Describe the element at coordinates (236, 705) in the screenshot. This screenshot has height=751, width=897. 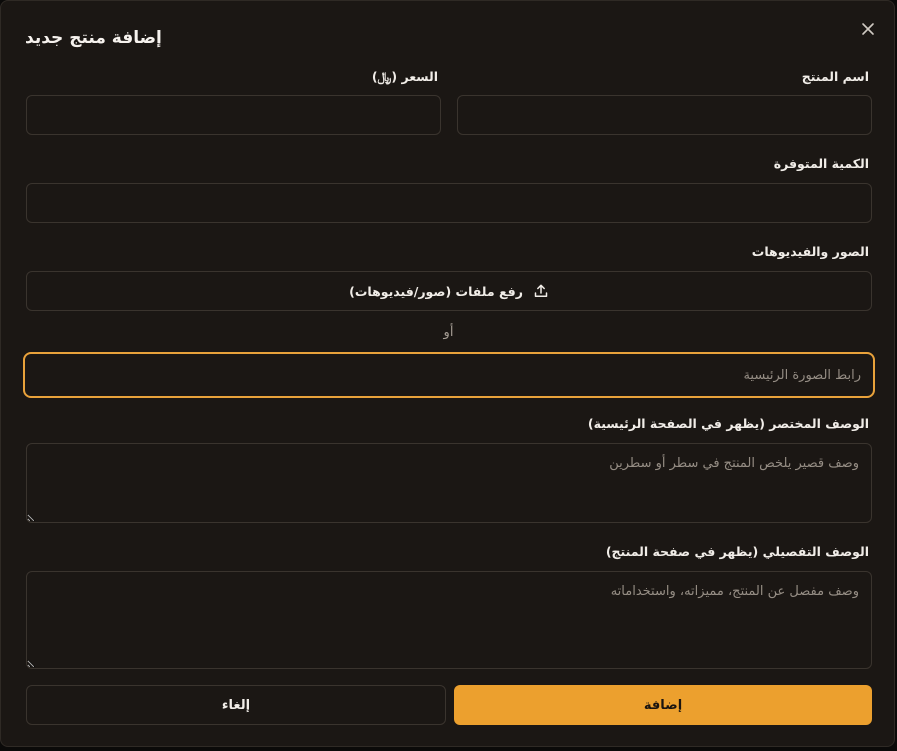
I see `cancel-button: إلغاء` at that location.